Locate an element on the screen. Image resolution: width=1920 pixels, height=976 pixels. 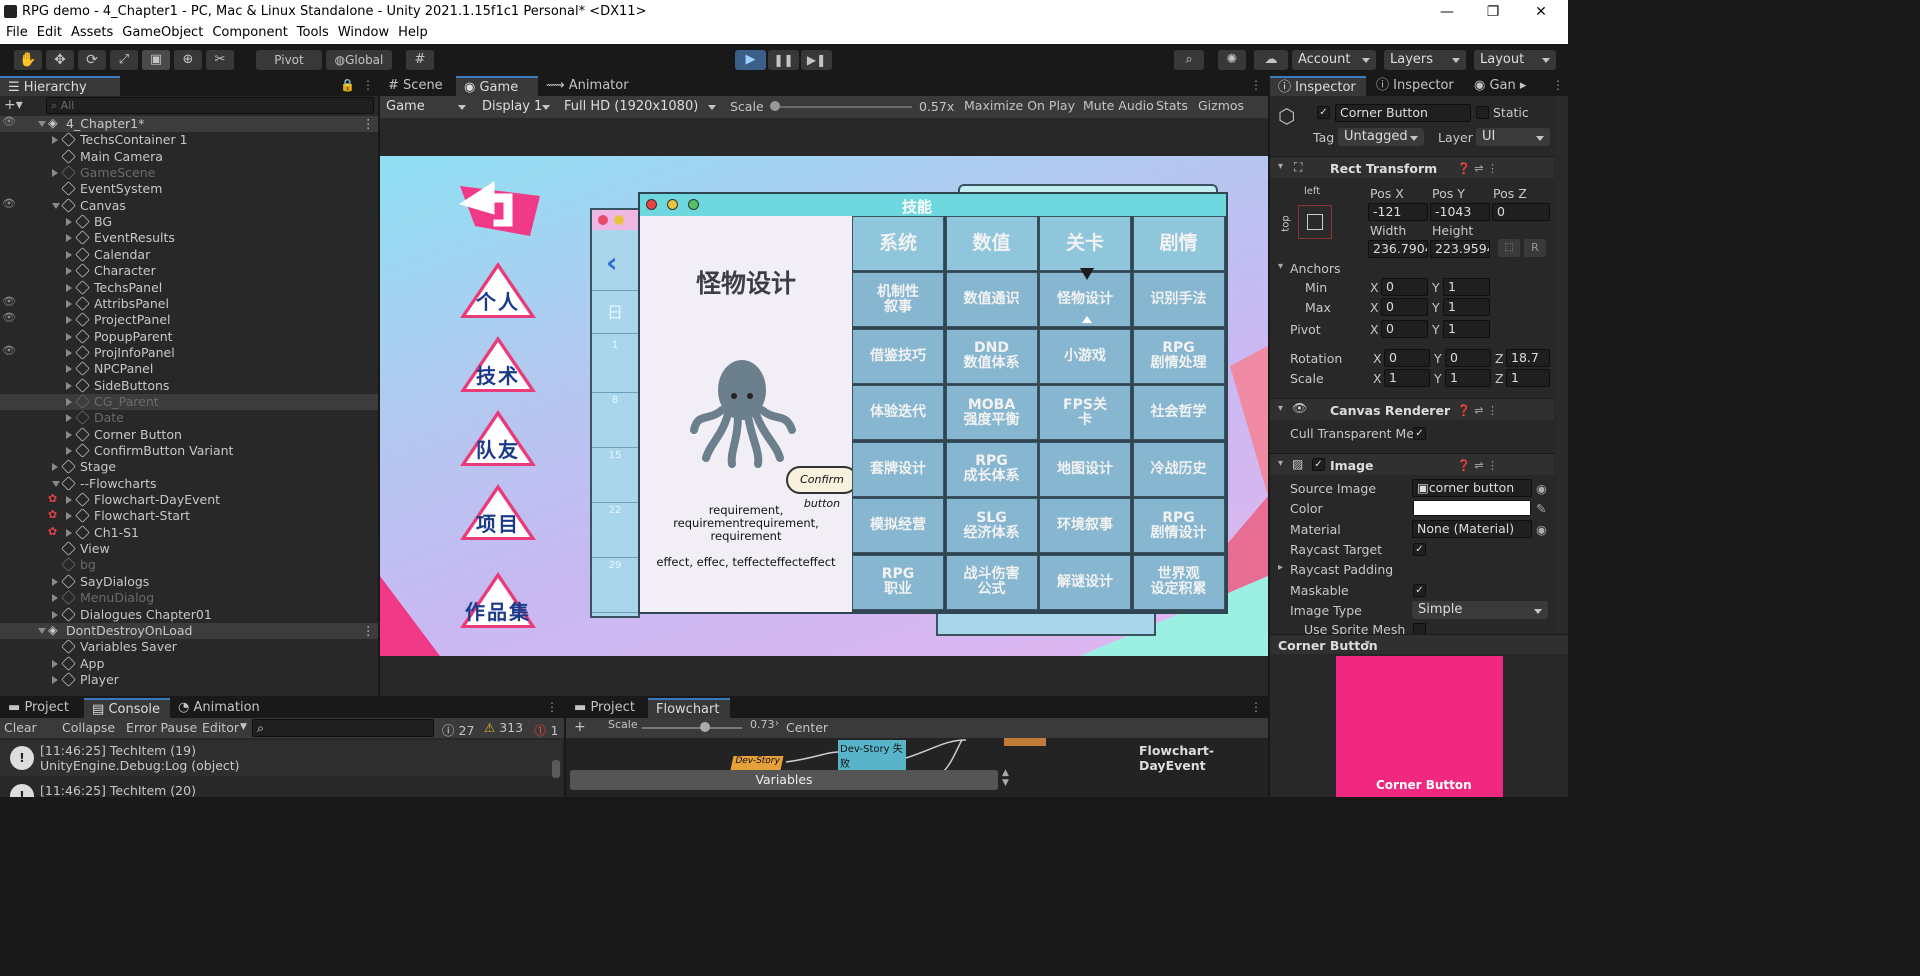
console-scrollbar is located at coordinates (556, 769).